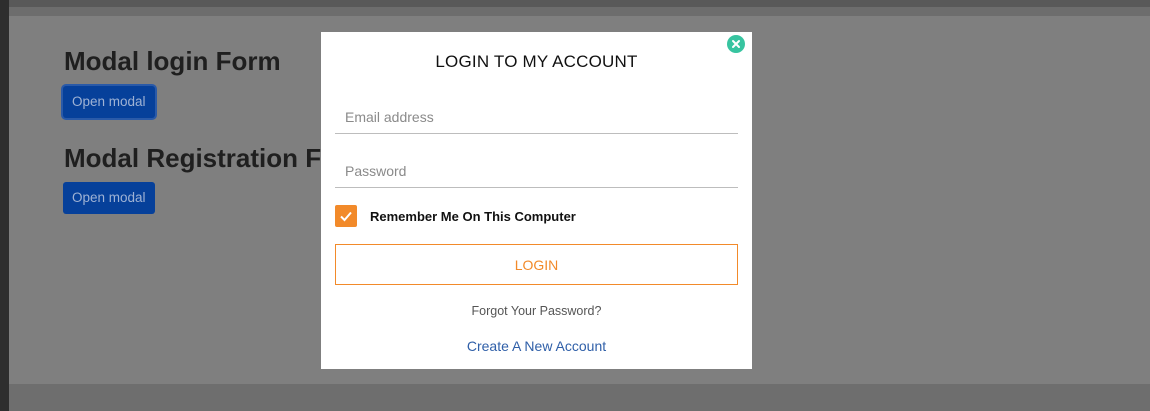 This screenshot has width=1150, height=411. What do you see at coordinates (4, 205) in the screenshot?
I see `window-left-edge` at bounding box center [4, 205].